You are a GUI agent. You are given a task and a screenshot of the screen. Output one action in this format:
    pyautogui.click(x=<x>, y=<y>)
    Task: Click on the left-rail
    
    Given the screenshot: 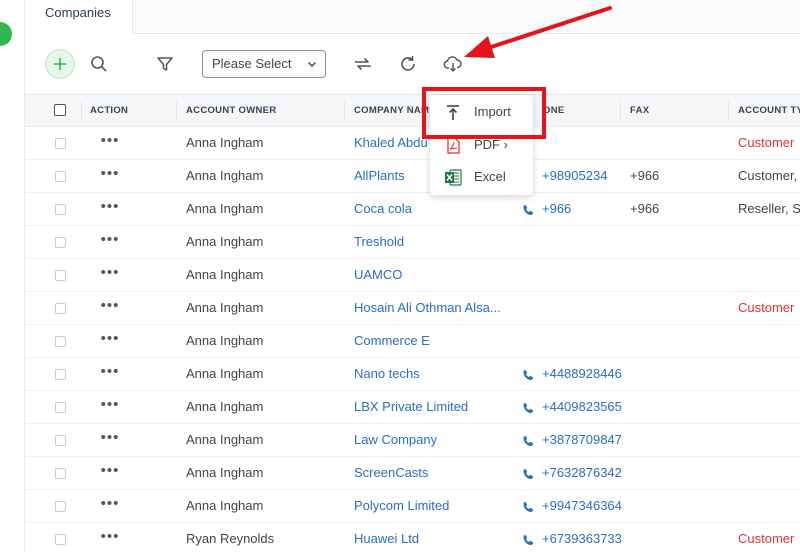 What is the action you would take?
    pyautogui.click(x=12, y=276)
    